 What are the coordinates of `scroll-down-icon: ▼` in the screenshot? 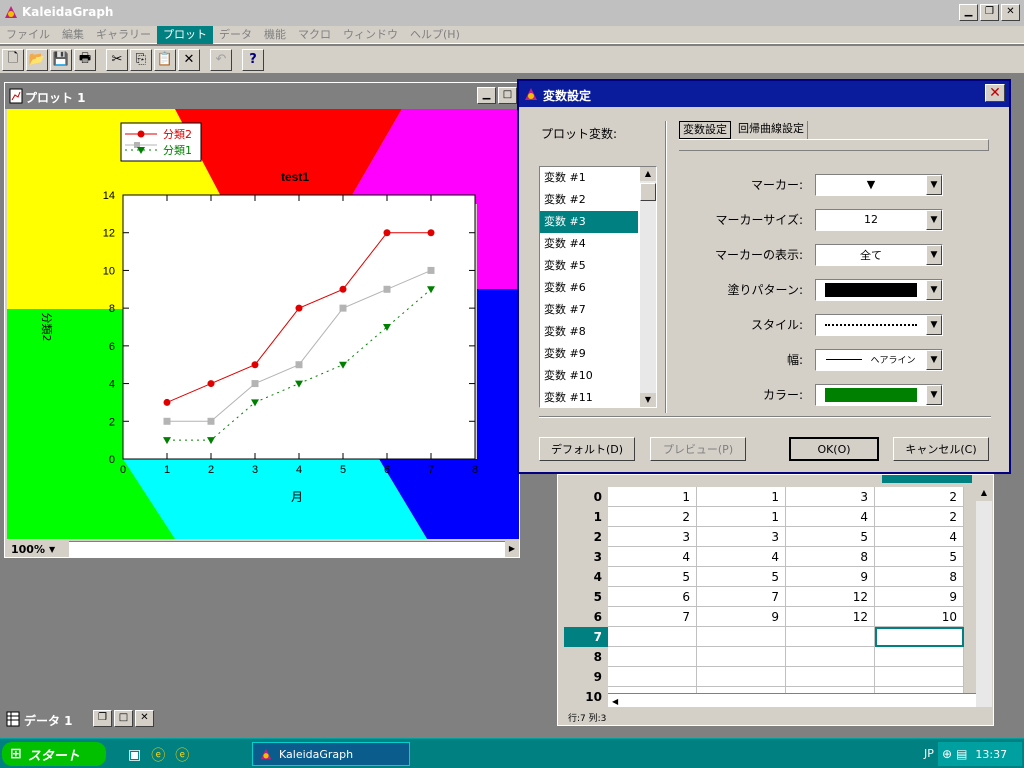 It's located at (648, 400).